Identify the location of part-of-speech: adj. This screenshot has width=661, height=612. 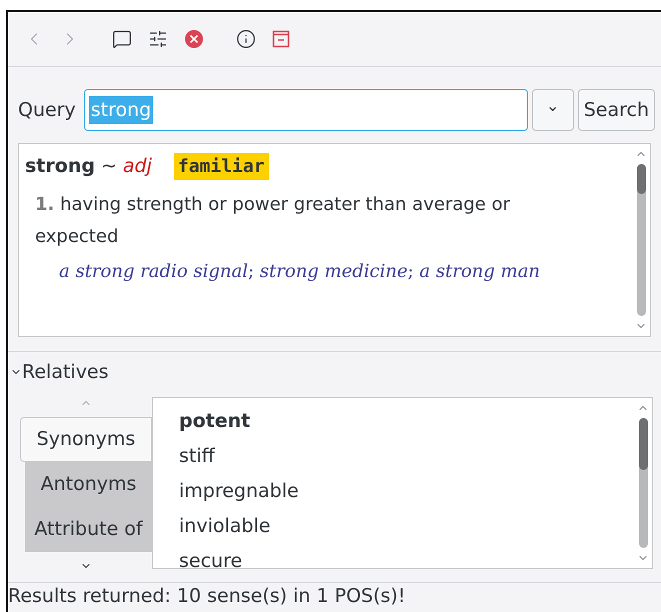
(137, 166).